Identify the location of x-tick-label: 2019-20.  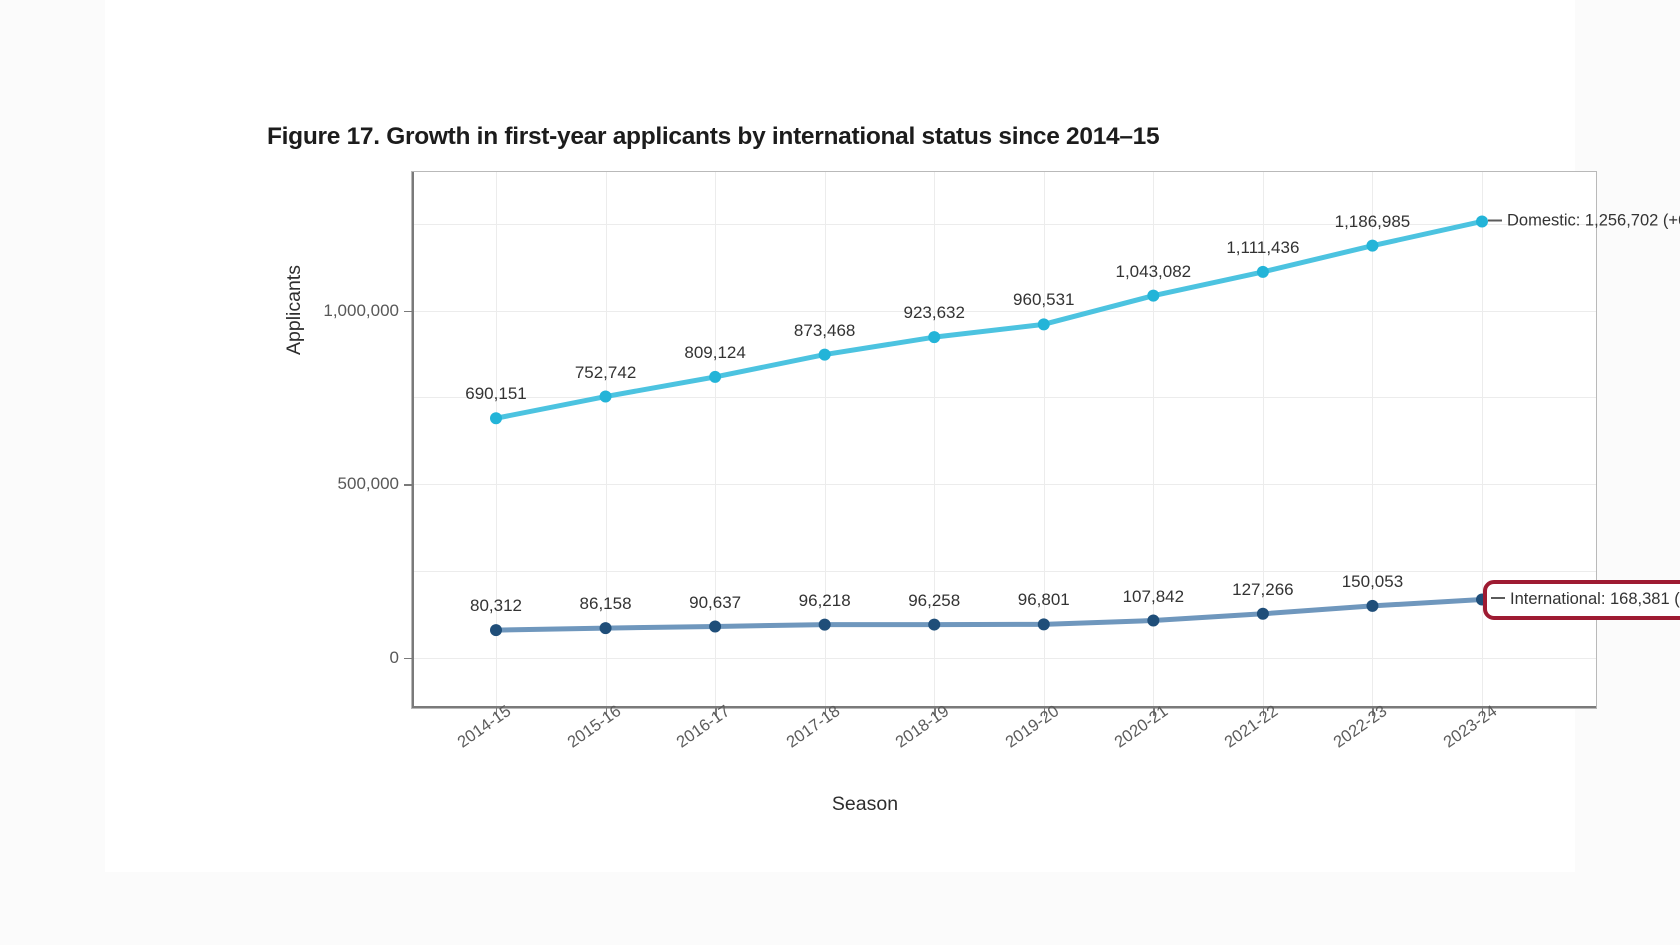
(1032, 727).